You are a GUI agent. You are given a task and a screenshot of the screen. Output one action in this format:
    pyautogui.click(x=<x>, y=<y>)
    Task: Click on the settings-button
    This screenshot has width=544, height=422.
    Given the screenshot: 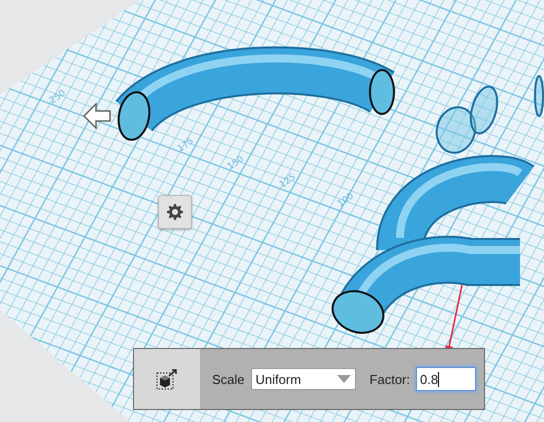 What is the action you would take?
    pyautogui.click(x=175, y=212)
    